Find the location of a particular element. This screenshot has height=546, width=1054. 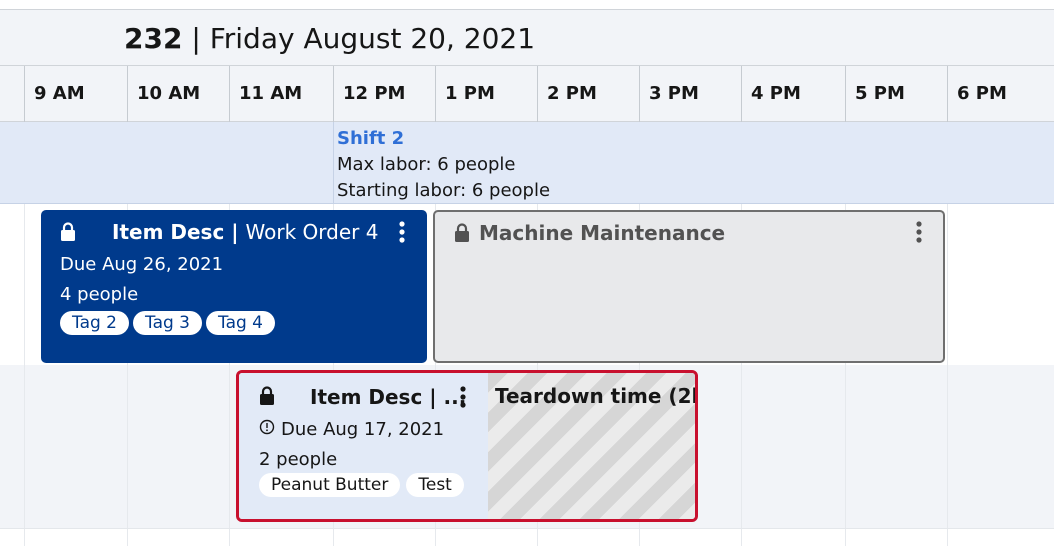

work-order-name: Work Order 4 is located at coordinates (312, 232).